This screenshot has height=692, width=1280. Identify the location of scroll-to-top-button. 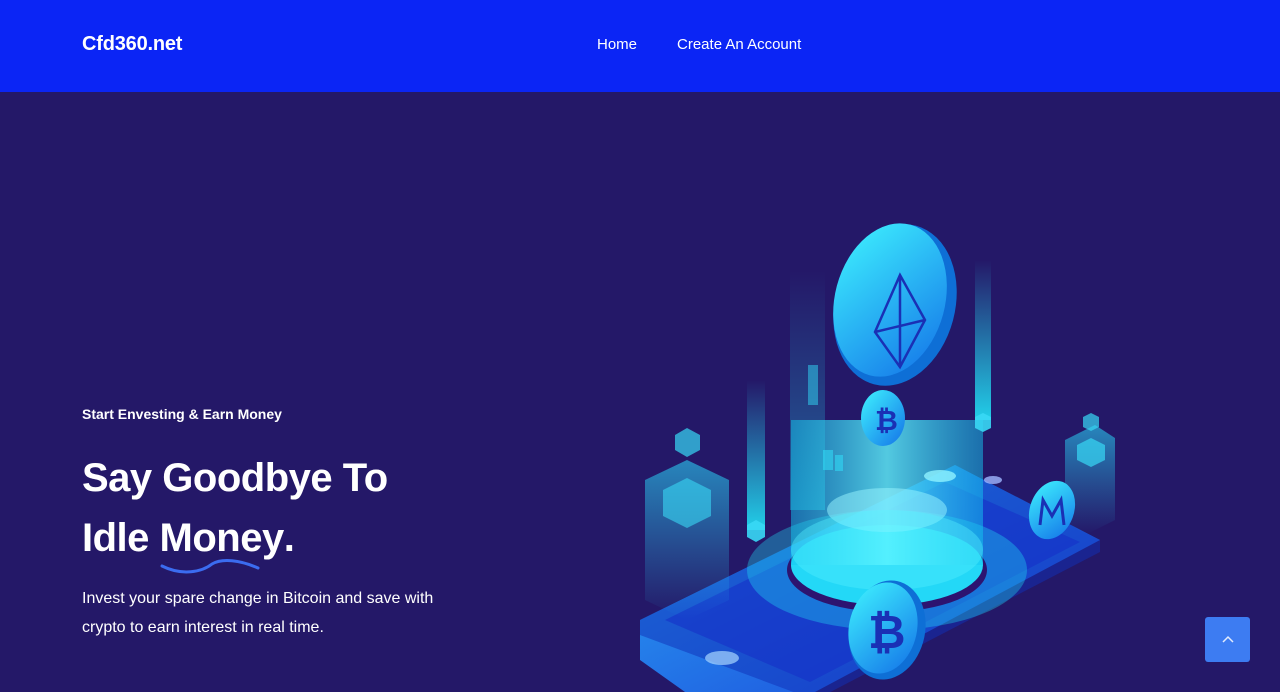
(1227, 639).